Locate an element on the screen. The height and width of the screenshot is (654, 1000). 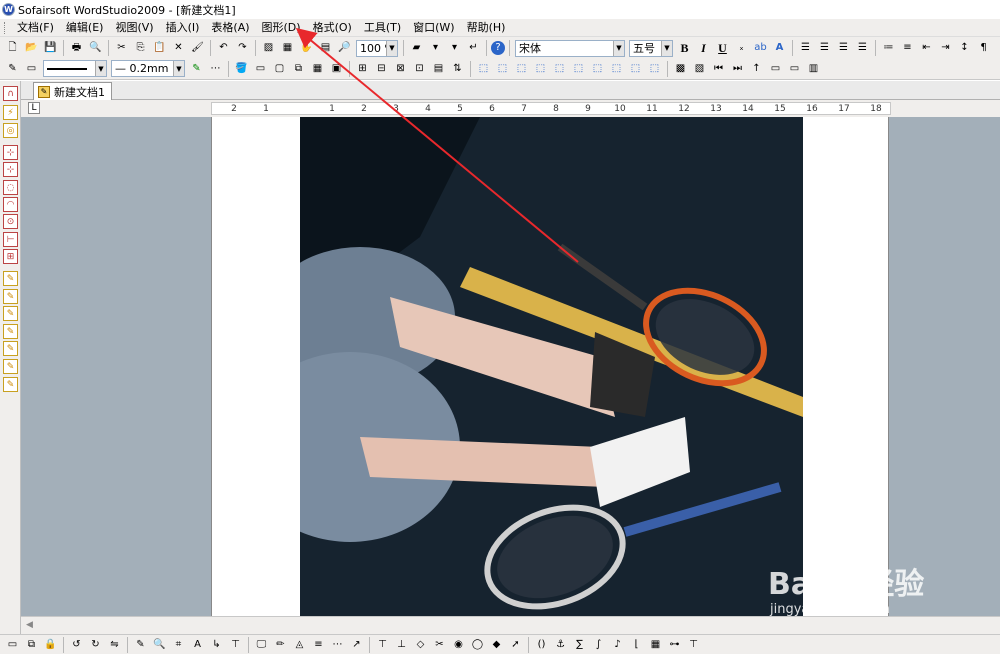
italic-button: I is located at coordinates (703, 48).